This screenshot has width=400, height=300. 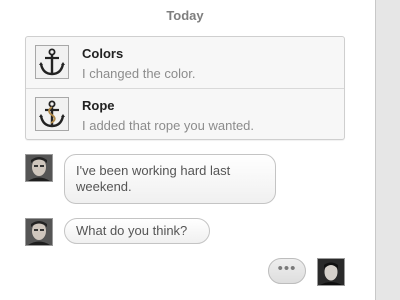 I want to click on update-text: I added that rope you wanted., so click(x=168, y=125).